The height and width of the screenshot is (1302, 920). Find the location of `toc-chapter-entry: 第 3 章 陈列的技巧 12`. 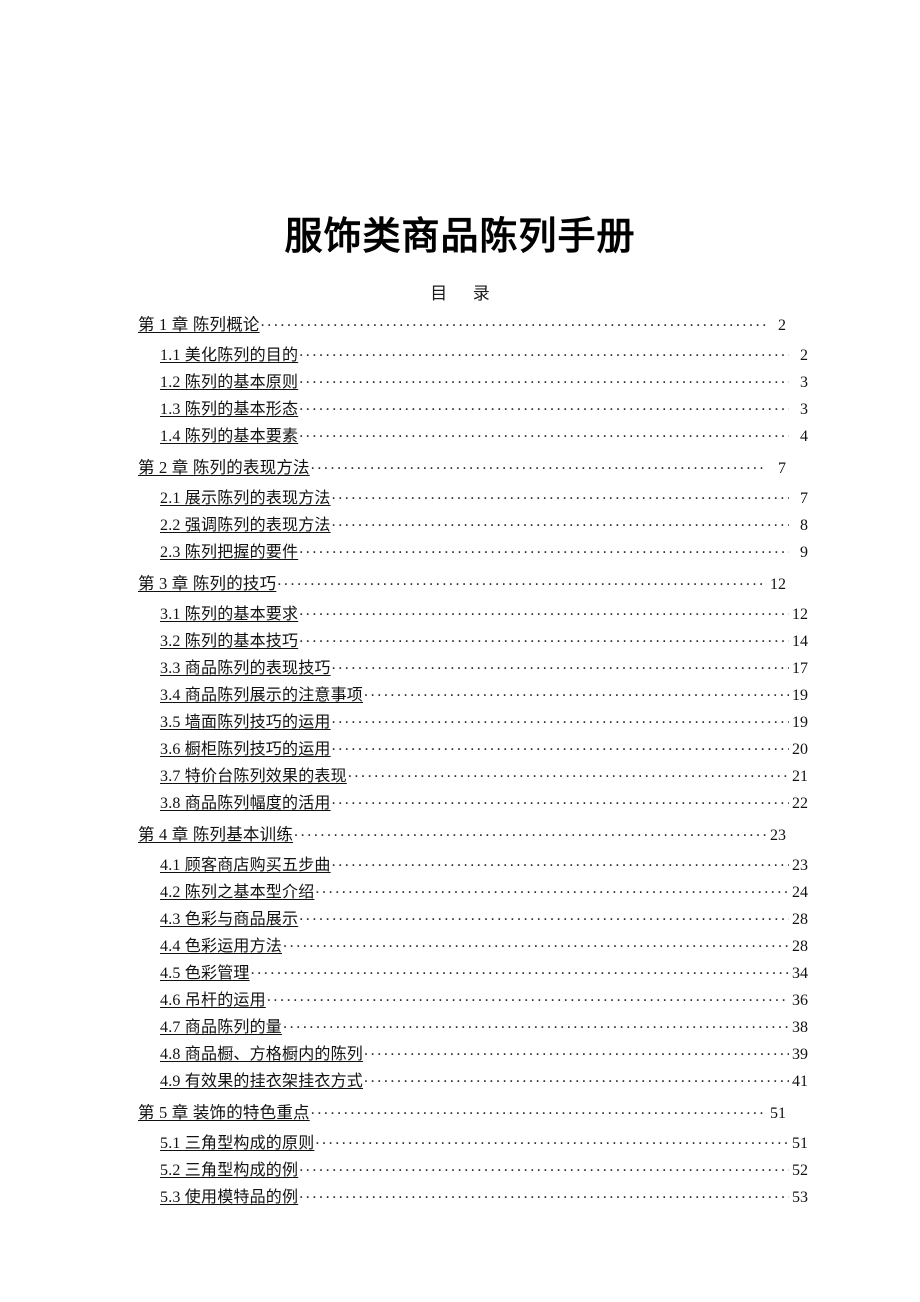

toc-chapter-entry: 第 3 章 陈列的技巧 12 is located at coordinates (462, 583).